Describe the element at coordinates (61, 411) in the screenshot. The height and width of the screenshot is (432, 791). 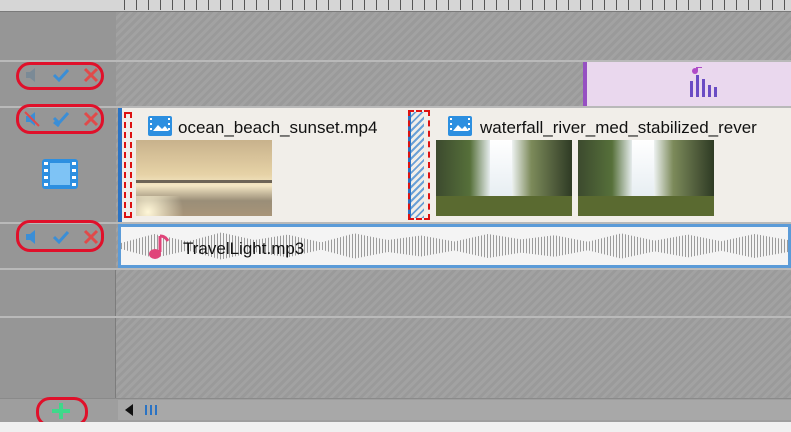
I see `plus-icon` at that location.